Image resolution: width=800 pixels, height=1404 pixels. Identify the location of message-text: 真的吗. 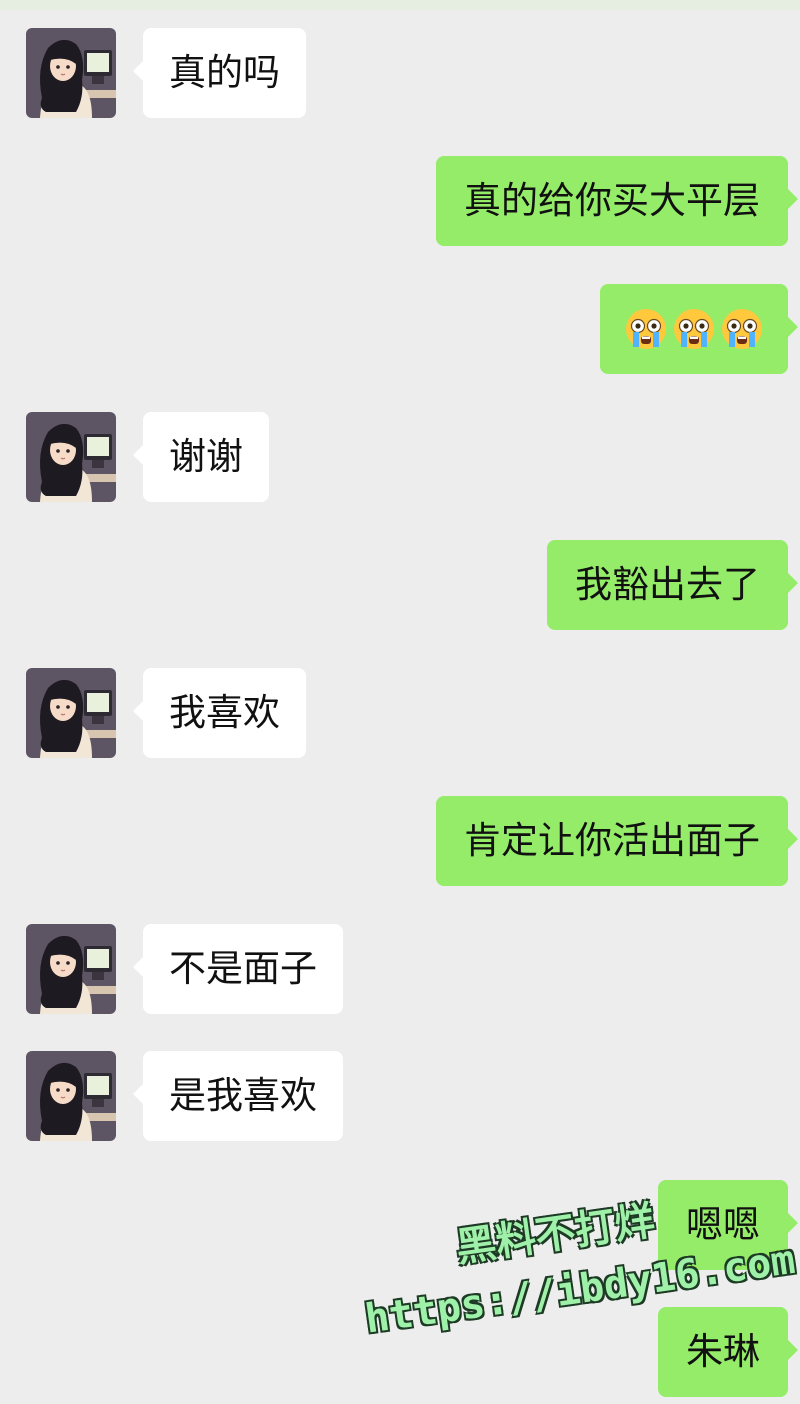
(224, 72).